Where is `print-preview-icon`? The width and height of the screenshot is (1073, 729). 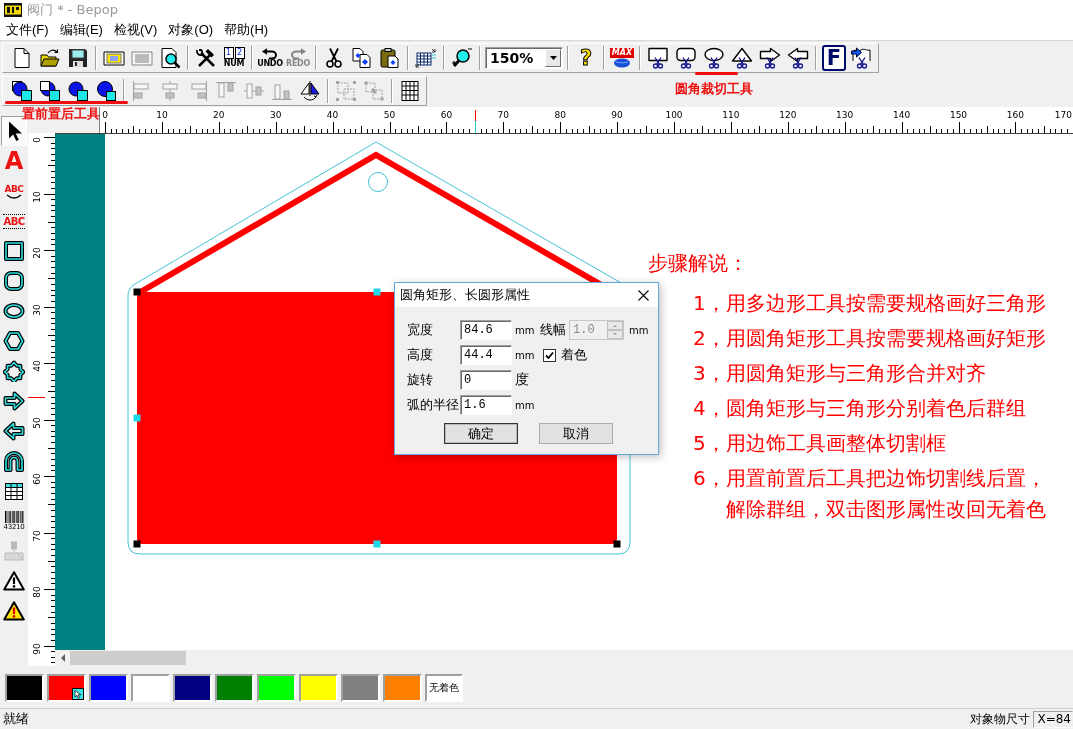 print-preview-icon is located at coordinates (170, 57).